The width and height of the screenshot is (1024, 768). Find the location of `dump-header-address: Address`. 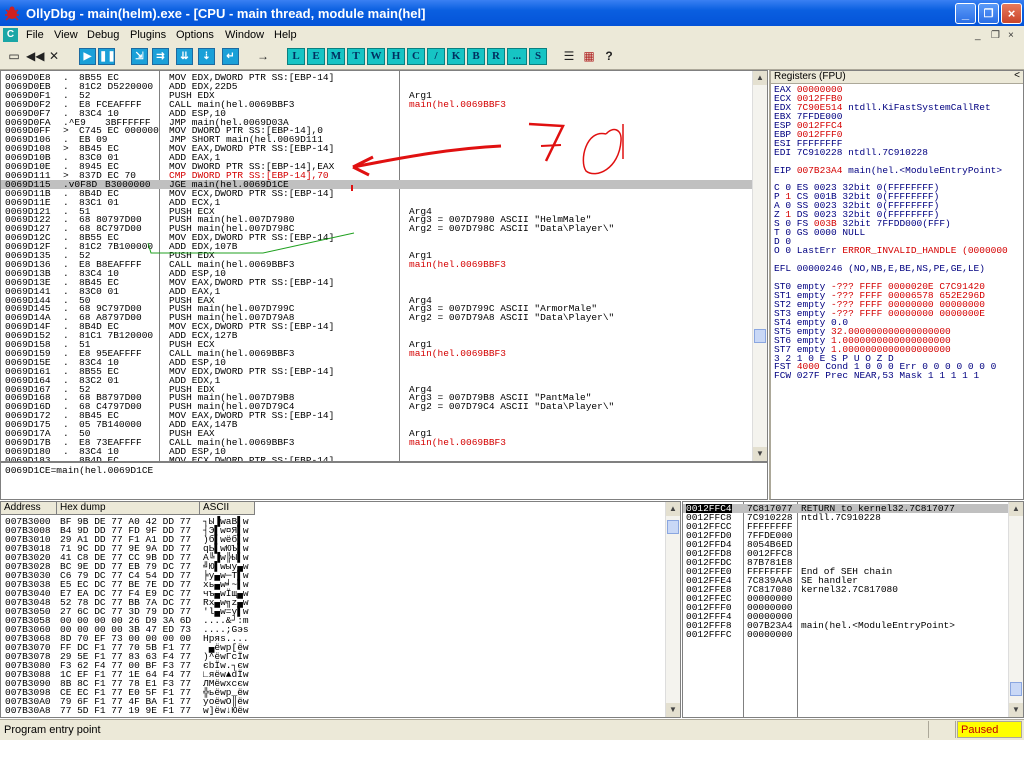

dump-header-address: Address is located at coordinates (29, 508).